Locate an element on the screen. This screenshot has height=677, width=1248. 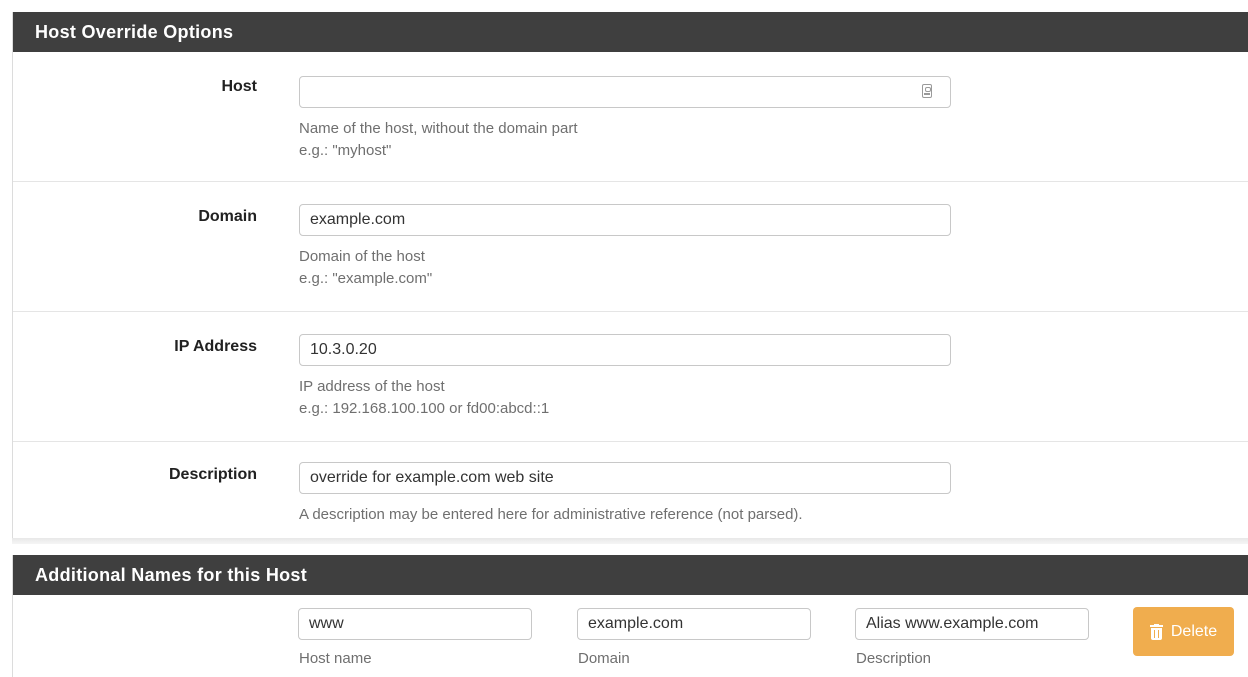
host-label: Host is located at coordinates (239, 86).